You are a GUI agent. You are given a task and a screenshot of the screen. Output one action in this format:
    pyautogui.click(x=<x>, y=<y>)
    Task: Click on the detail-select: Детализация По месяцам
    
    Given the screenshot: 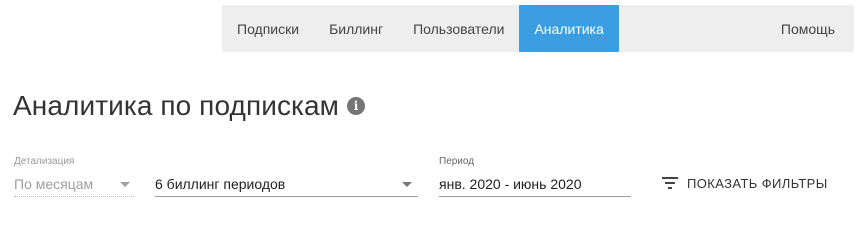 What is the action you would take?
    pyautogui.click(x=74, y=177)
    